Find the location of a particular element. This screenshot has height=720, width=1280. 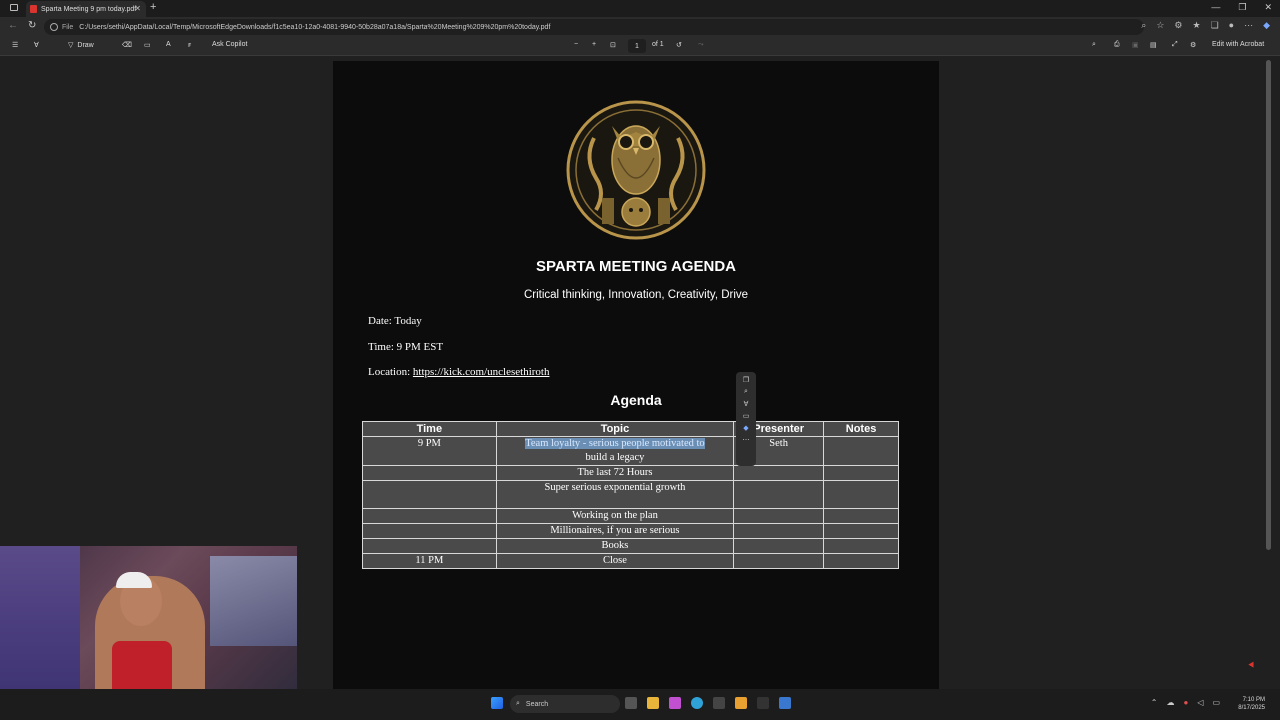

header-time: Time is located at coordinates (429, 429).